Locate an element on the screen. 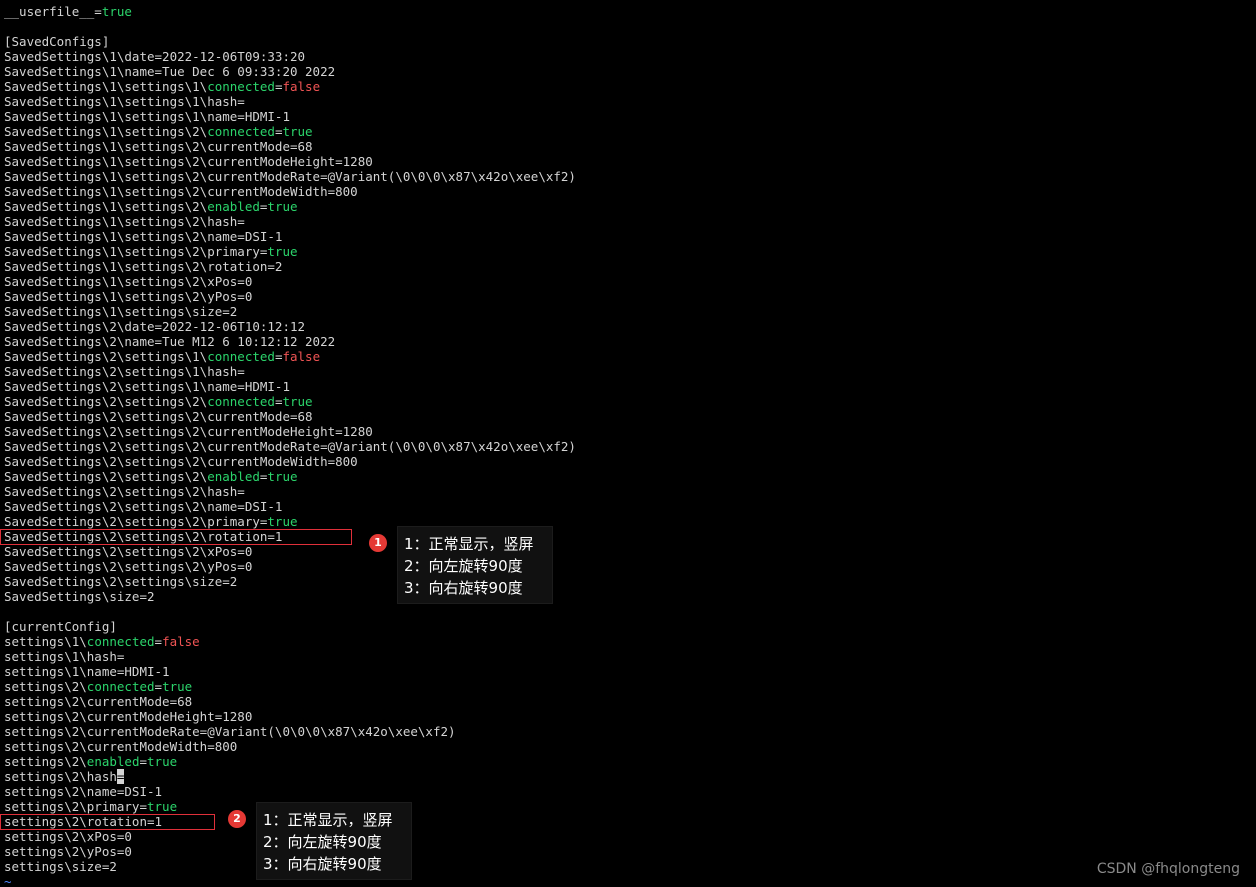 This screenshot has height=887, width=1256. terminal-line: SavedSettings\1\settings\2\primary=true is located at coordinates (290, 251).